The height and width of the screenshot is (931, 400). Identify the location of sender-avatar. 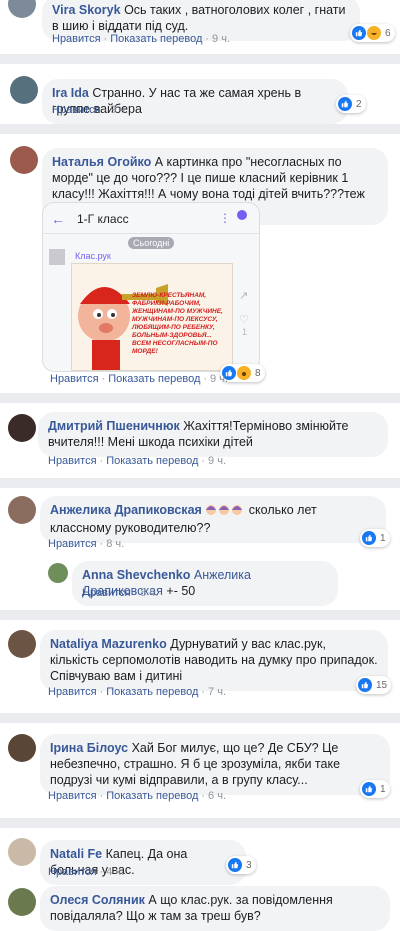
(57, 257).